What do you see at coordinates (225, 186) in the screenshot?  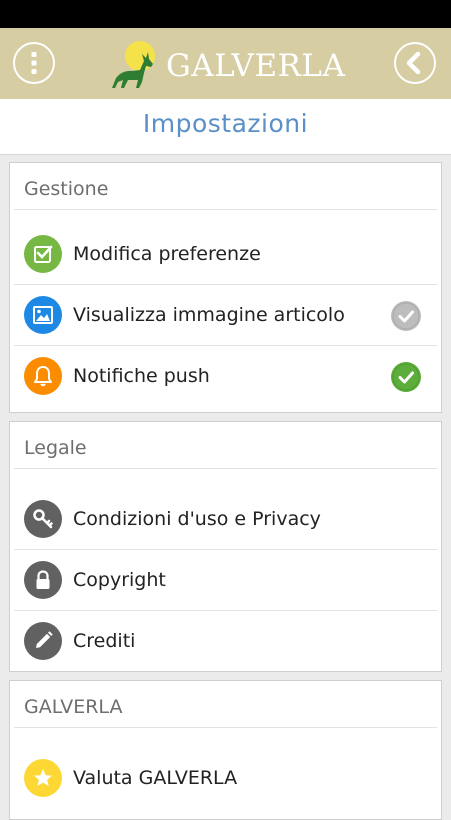 I see `section-header: Gestione` at bounding box center [225, 186].